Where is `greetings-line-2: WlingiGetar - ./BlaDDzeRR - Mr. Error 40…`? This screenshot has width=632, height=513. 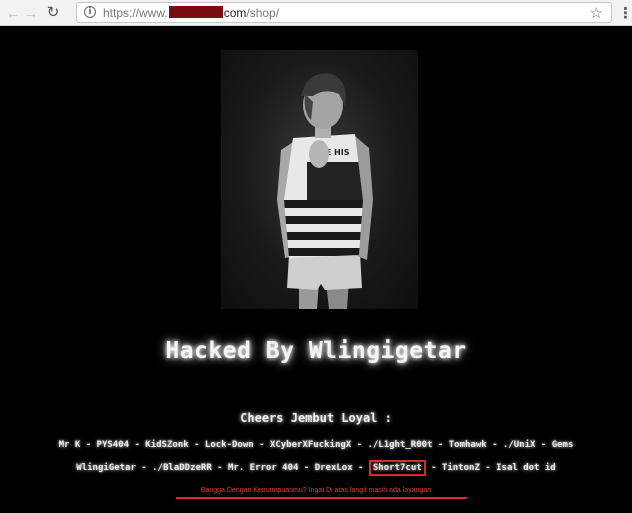 greetings-line-2: WlingiGetar - ./BlaDDzeRR - Mr. Error 40… is located at coordinates (316, 468).